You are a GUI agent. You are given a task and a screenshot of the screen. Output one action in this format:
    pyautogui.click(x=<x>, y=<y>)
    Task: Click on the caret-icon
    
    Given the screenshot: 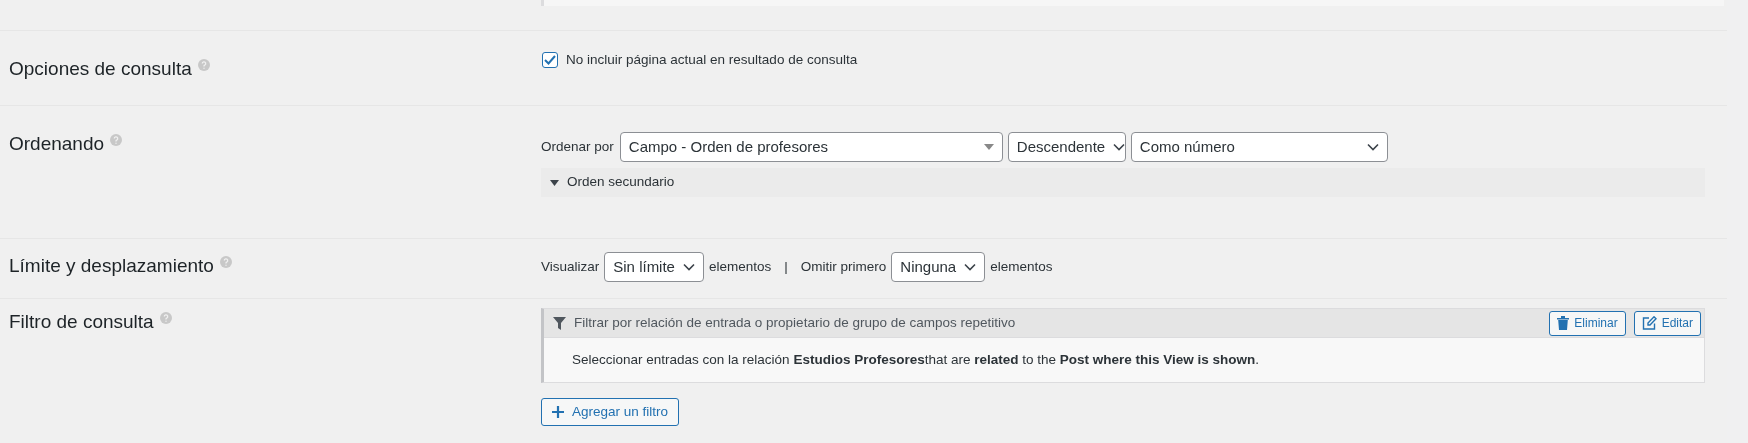 What is the action you would take?
    pyautogui.click(x=554, y=182)
    